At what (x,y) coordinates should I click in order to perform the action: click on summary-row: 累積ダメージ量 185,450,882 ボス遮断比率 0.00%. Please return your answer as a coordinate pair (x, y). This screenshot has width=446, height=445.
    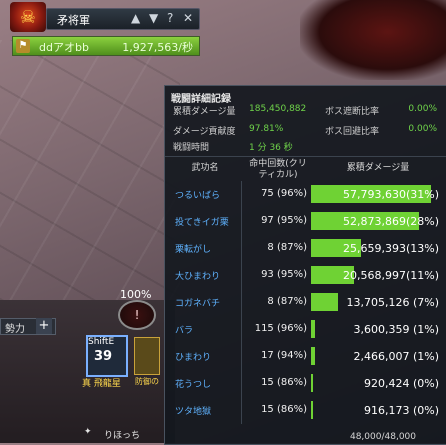
    Looking at the image, I should click on (305, 111).